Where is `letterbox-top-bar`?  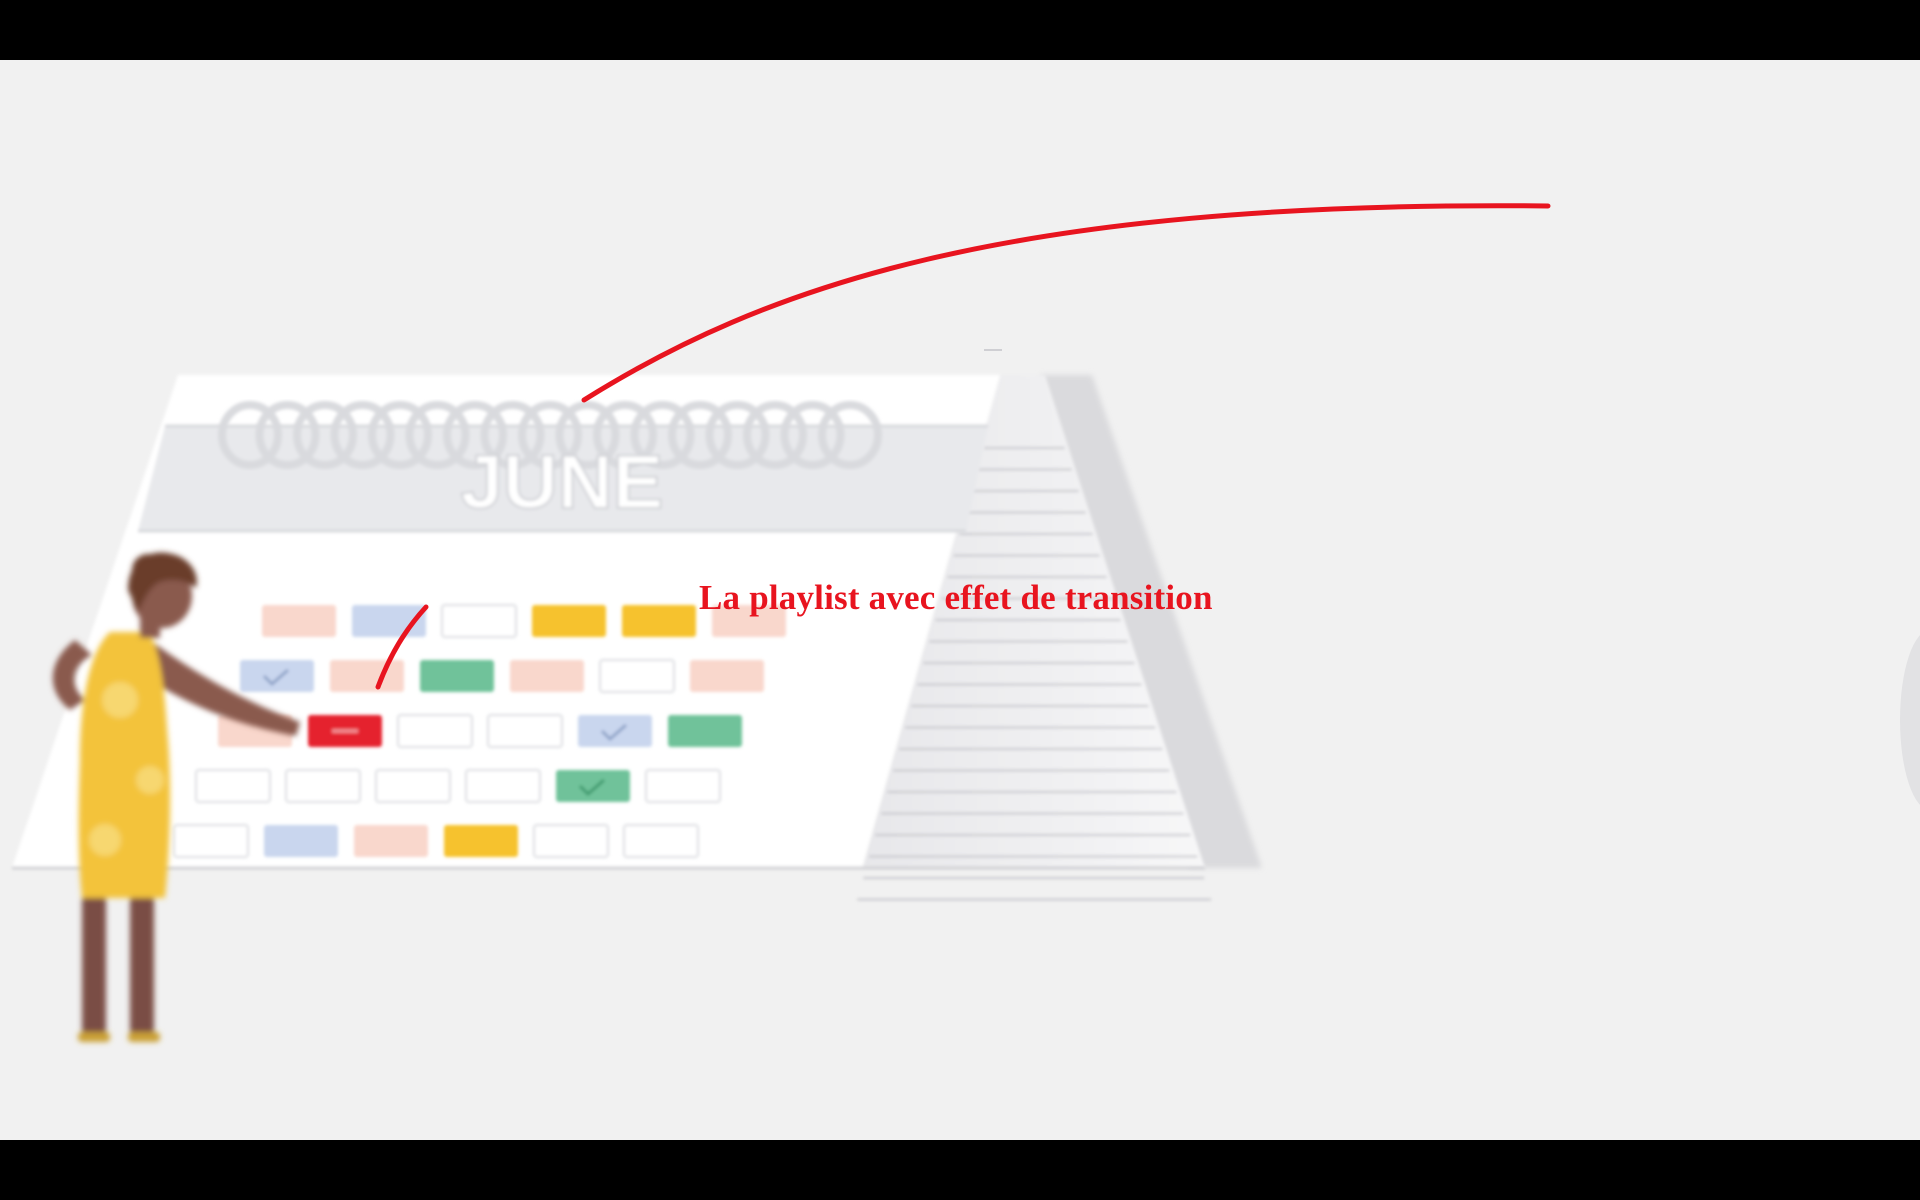
letterbox-top-bar is located at coordinates (960, 30).